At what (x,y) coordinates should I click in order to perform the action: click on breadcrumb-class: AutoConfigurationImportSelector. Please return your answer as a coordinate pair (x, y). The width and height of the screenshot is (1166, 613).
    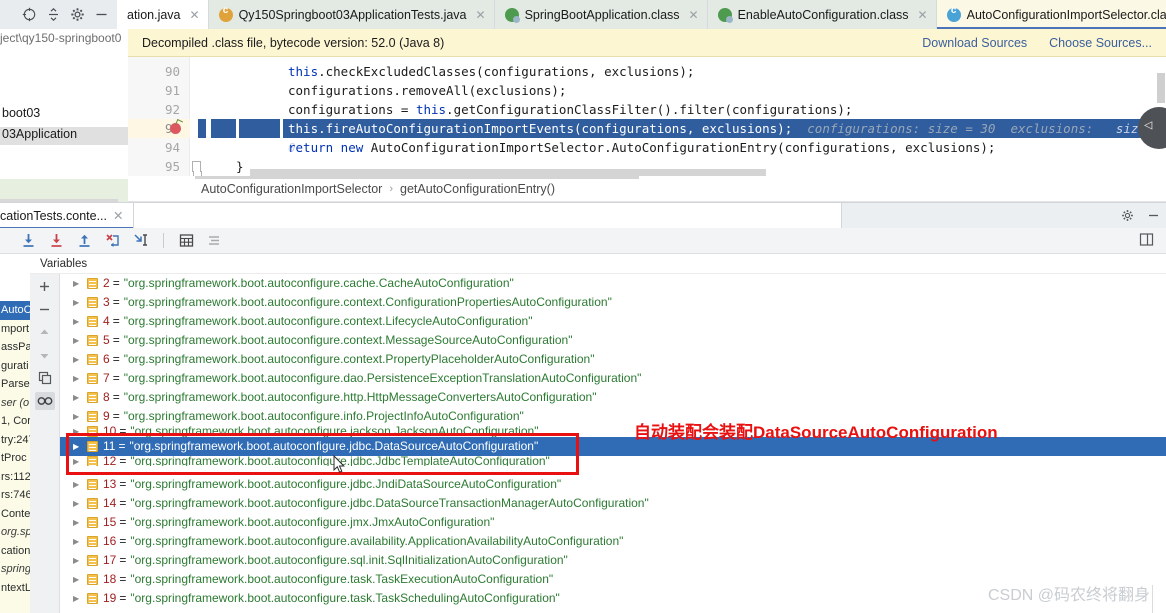
    Looking at the image, I should click on (291, 189).